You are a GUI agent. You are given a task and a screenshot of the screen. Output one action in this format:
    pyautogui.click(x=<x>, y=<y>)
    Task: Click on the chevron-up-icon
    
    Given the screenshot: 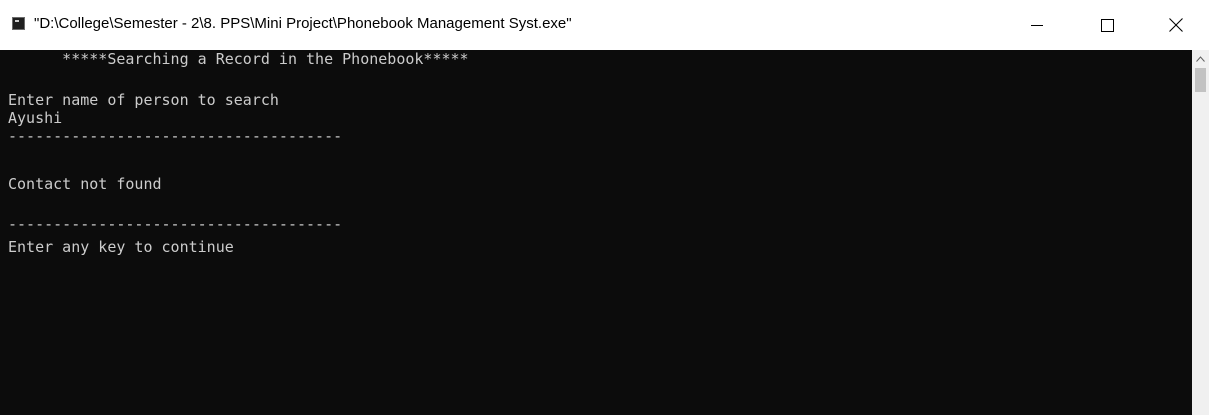 What is the action you would take?
    pyautogui.click(x=1200, y=58)
    